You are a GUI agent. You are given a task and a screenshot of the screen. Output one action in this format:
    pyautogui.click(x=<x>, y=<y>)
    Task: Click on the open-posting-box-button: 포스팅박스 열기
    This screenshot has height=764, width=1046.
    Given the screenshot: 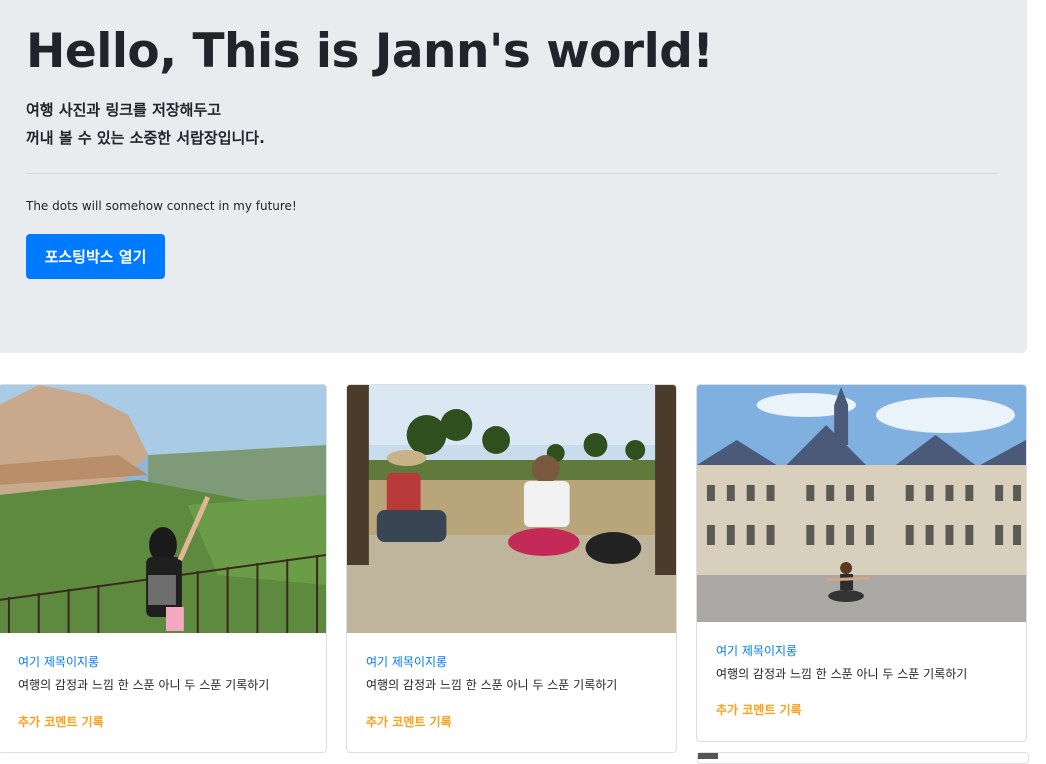 What is the action you would take?
    pyautogui.click(x=95, y=256)
    